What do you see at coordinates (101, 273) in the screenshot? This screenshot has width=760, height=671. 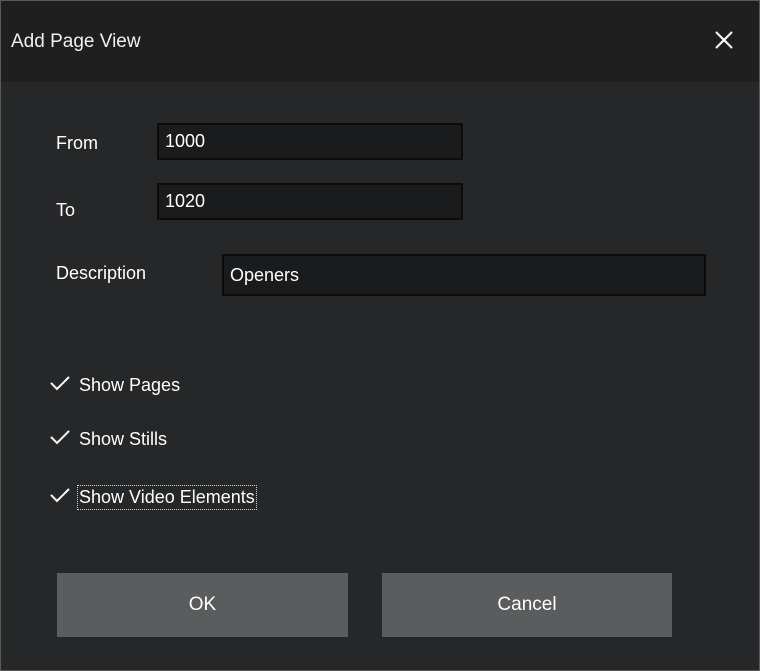 I see `description-label: Description` at bounding box center [101, 273].